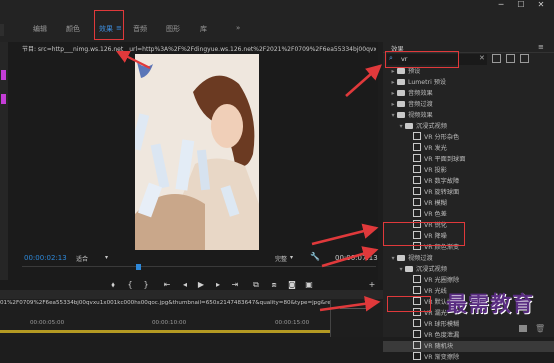 Image resolution: width=554 pixels, height=363 pixels. What do you see at coordinates (468, 346) in the screenshot?
I see `tree-effect-item: VR 随机块` at bounding box center [468, 346].